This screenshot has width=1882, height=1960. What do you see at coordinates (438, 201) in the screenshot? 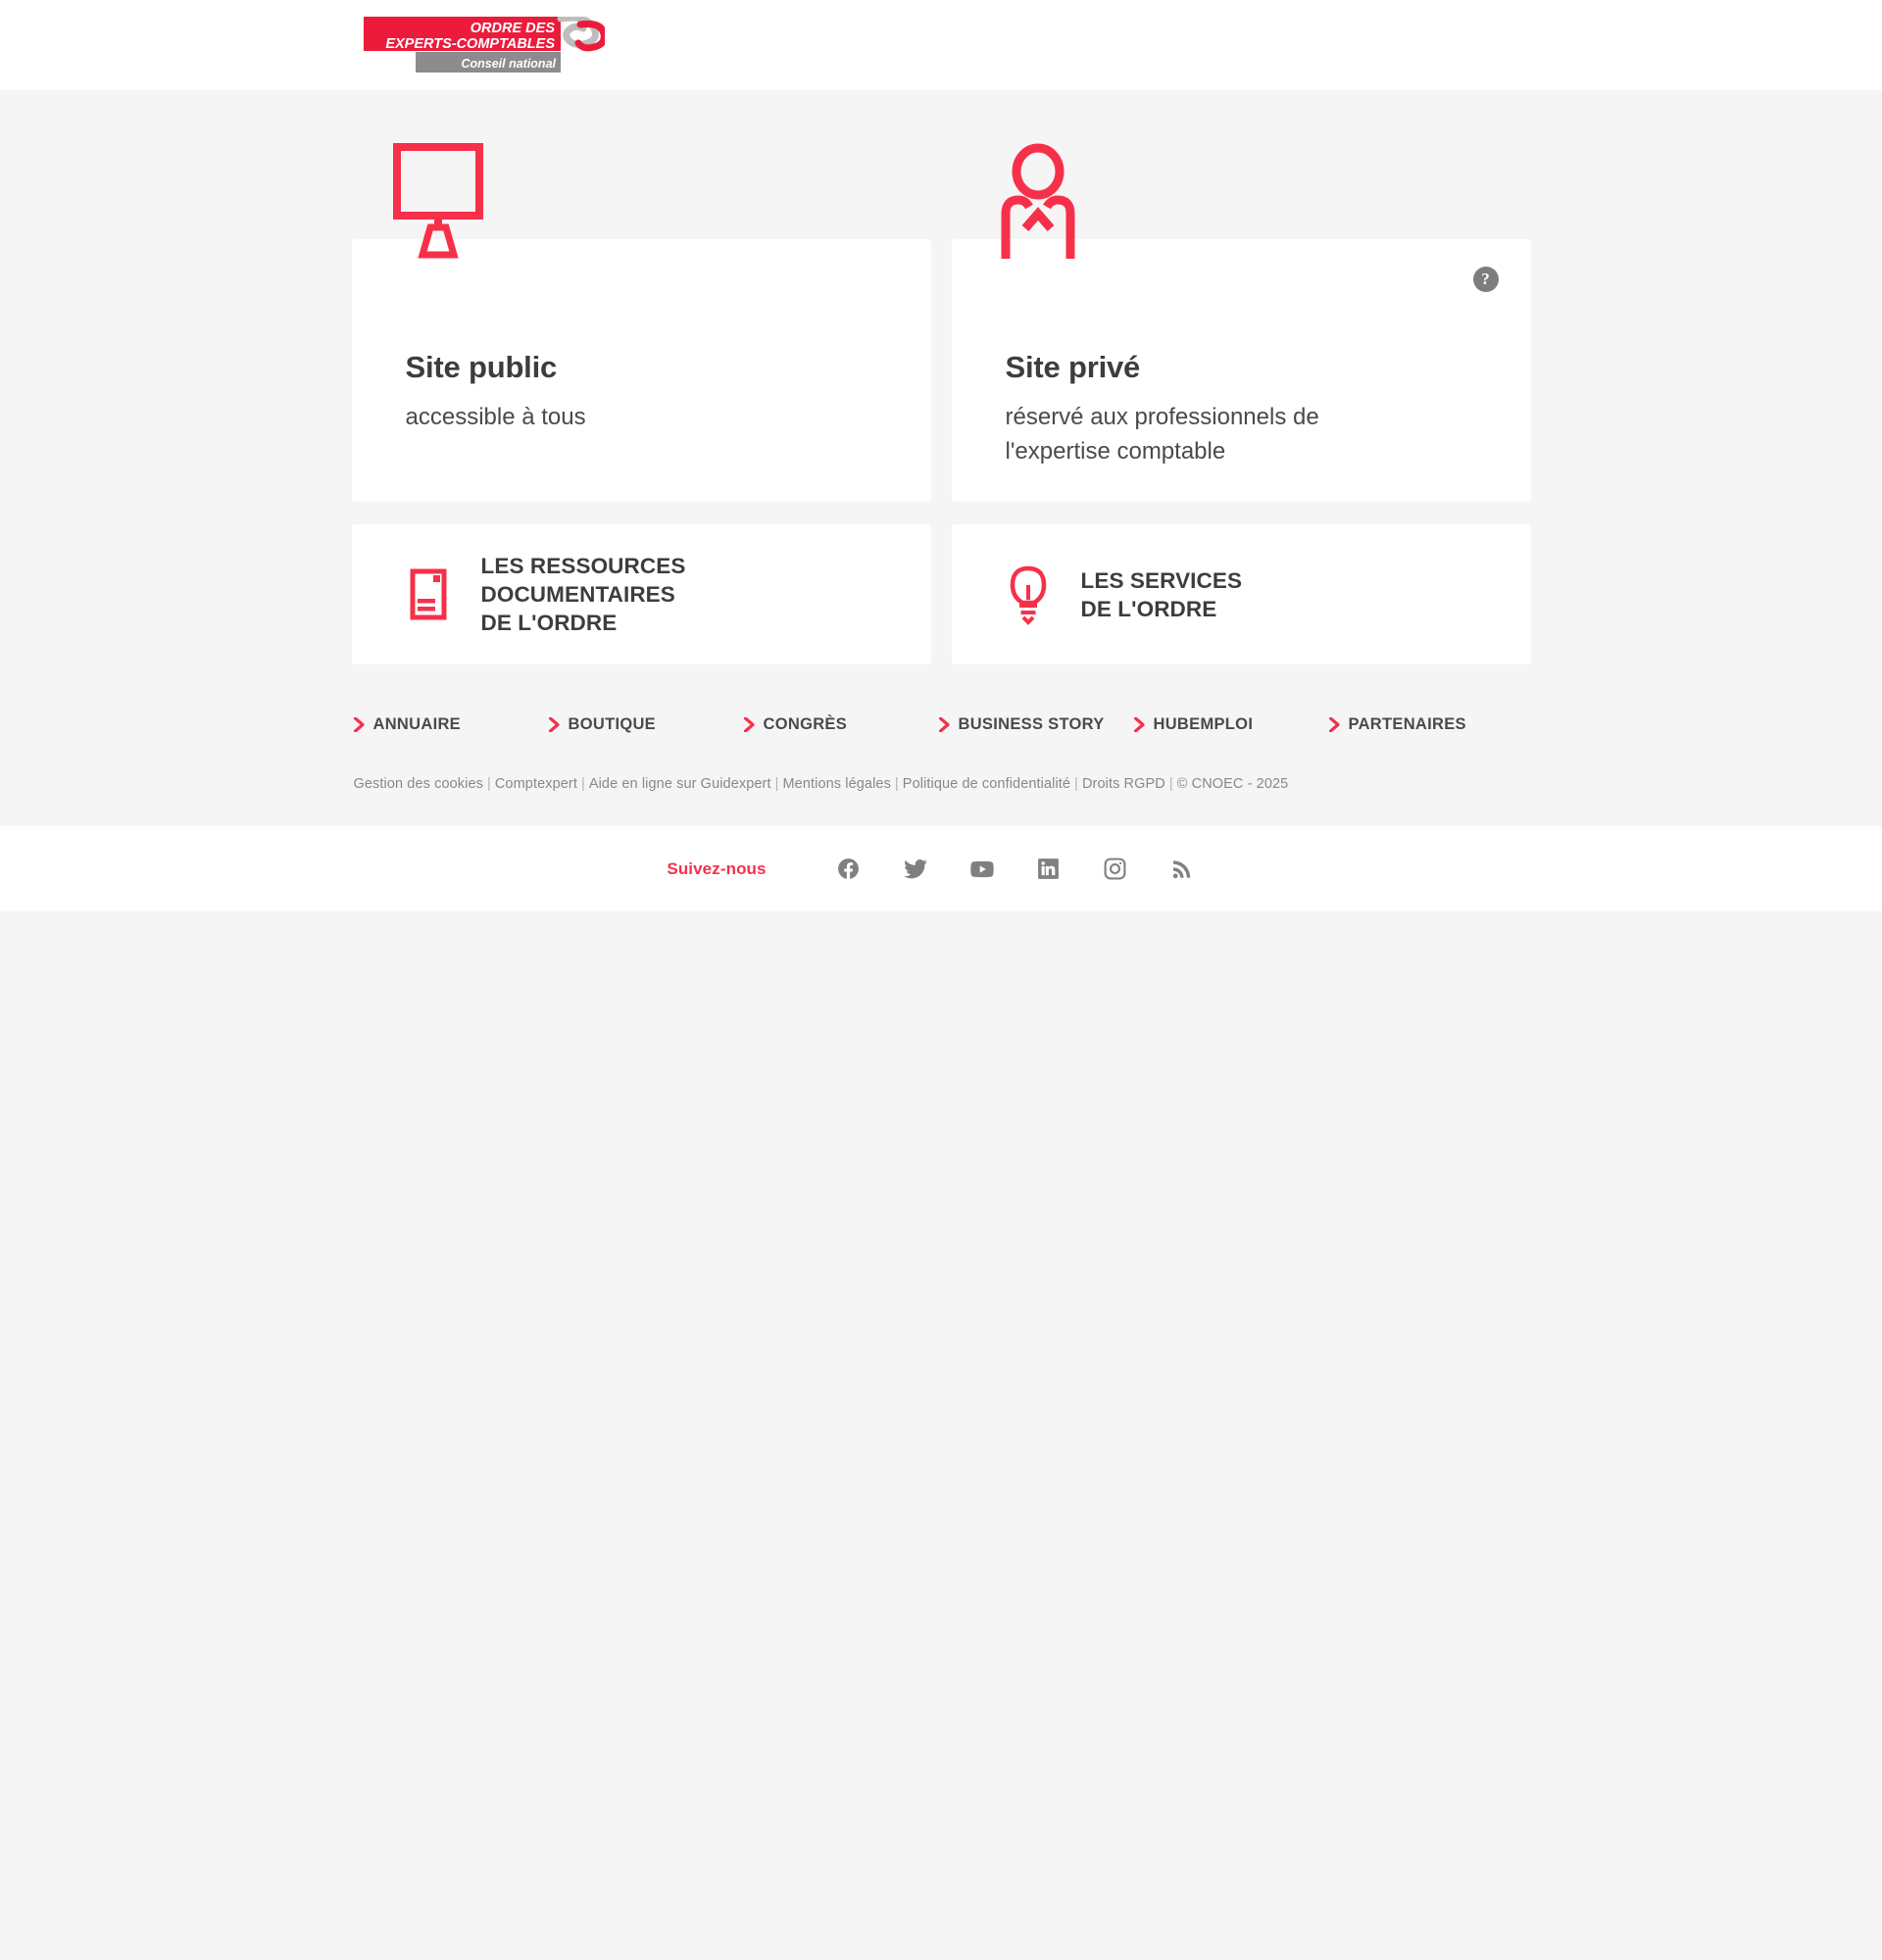
I see `desktop-monitor-icon` at bounding box center [438, 201].